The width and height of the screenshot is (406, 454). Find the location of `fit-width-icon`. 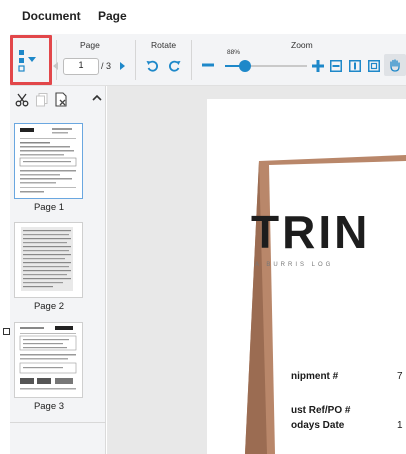

fit-width-icon is located at coordinates (336, 66).